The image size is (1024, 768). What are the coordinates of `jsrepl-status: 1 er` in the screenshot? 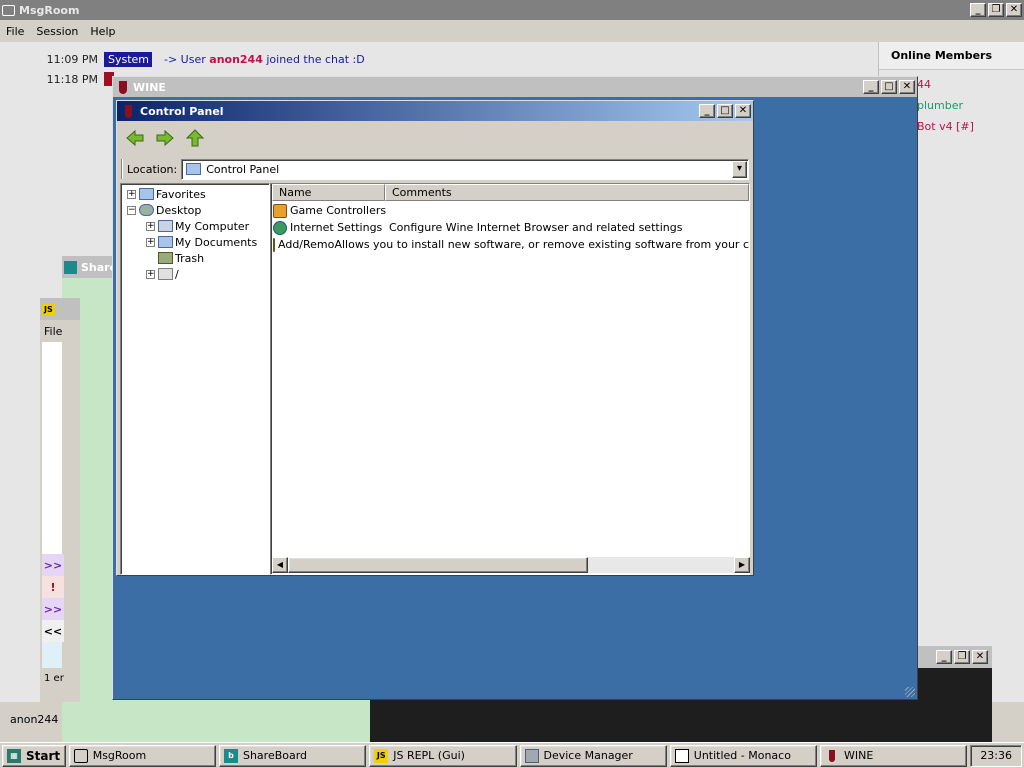 It's located at (54, 678).